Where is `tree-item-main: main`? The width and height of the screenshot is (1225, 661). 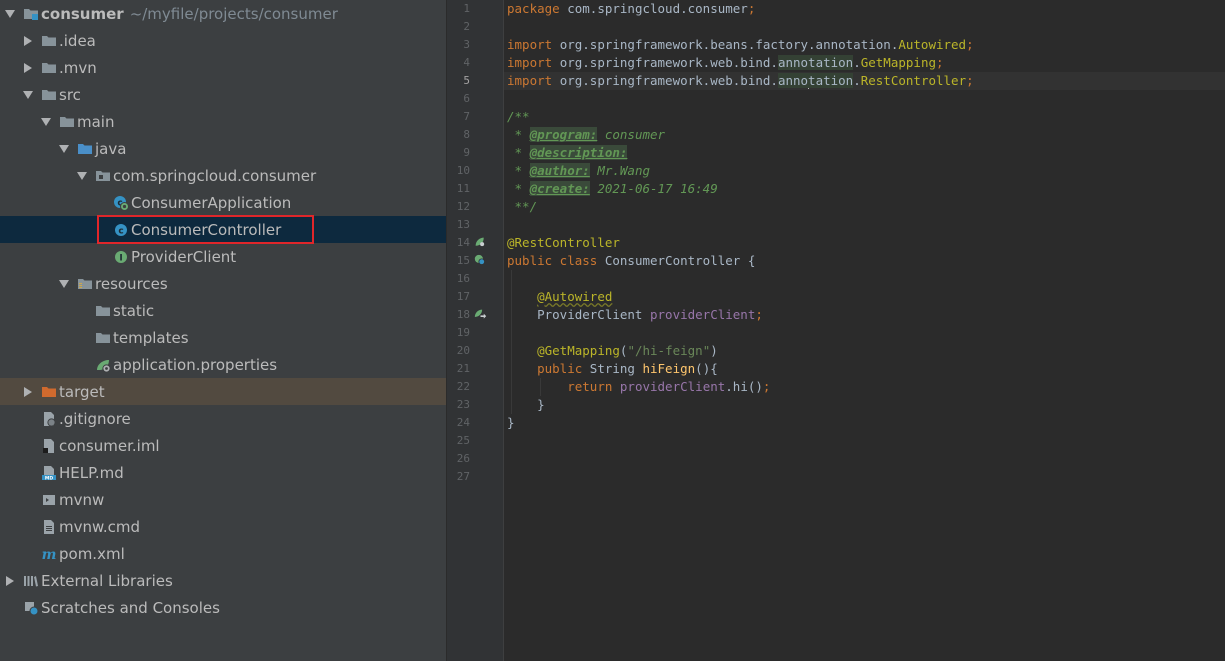
tree-item-main: main is located at coordinates (223, 121).